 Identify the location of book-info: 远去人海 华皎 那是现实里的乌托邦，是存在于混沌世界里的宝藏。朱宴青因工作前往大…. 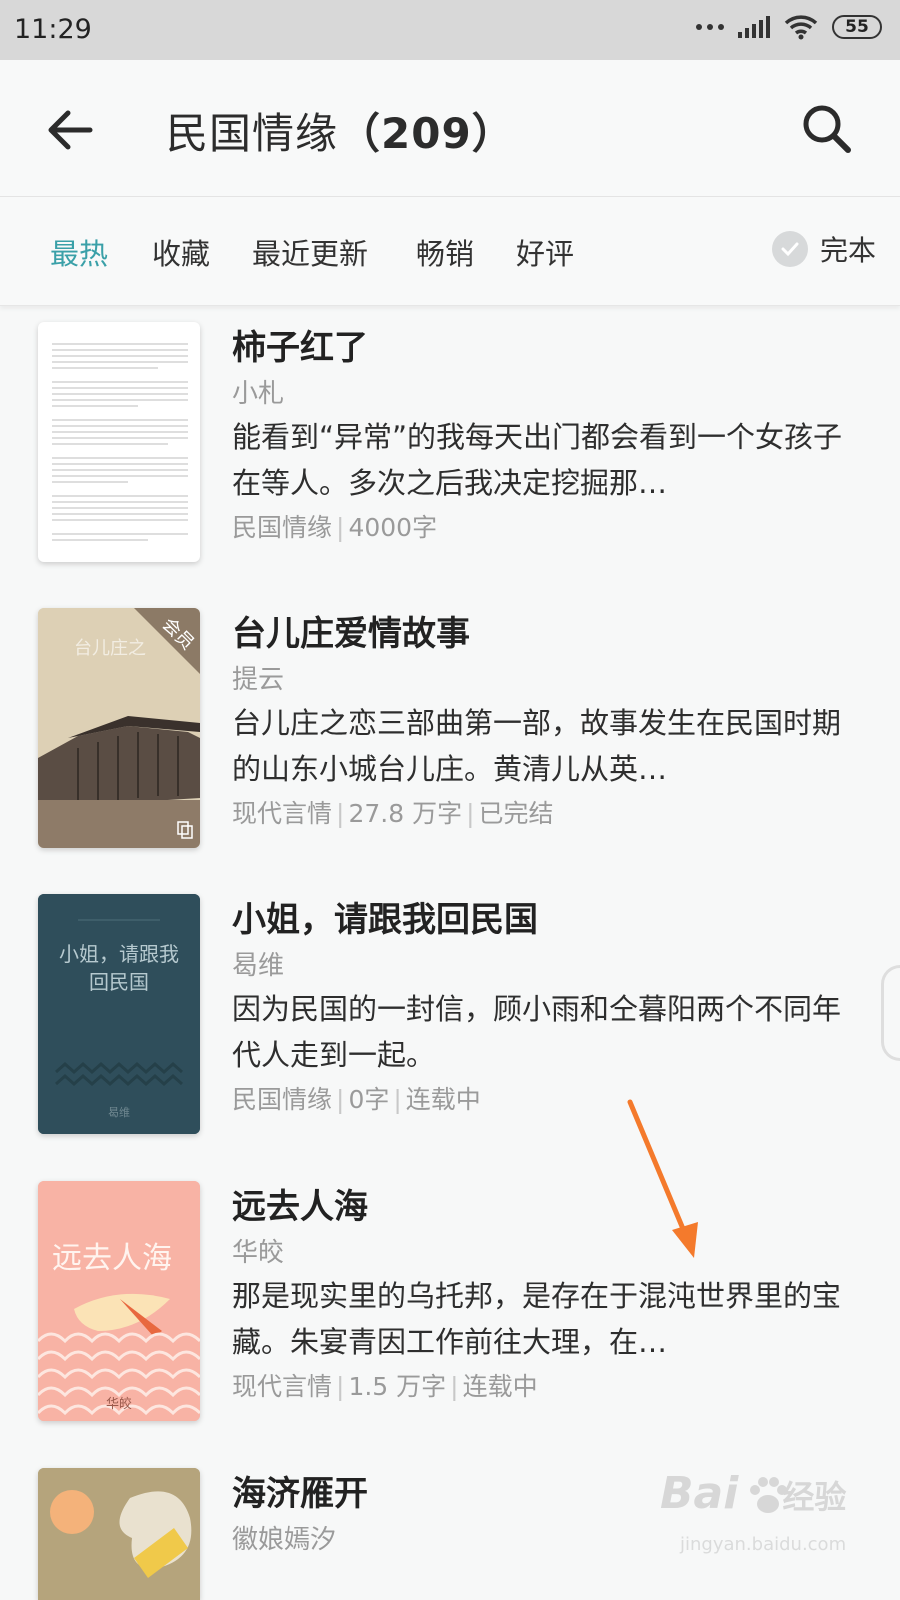
(542, 1294).